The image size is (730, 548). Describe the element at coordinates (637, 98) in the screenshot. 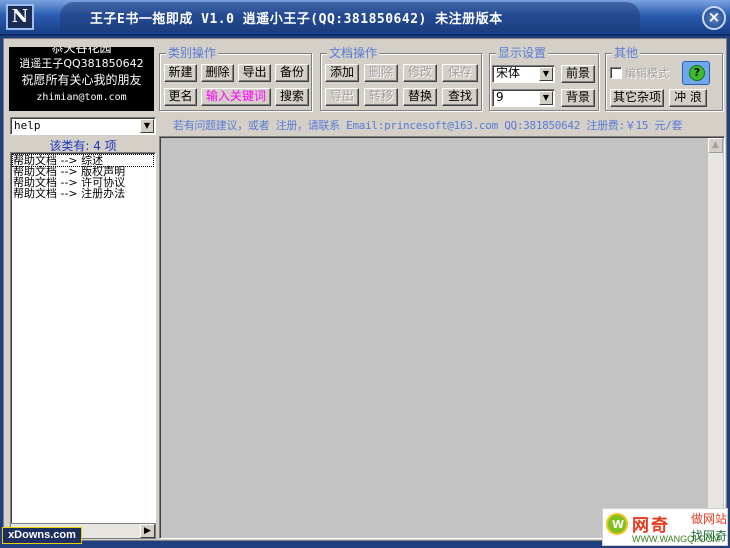

I see `misc-button: 其它杂项` at that location.